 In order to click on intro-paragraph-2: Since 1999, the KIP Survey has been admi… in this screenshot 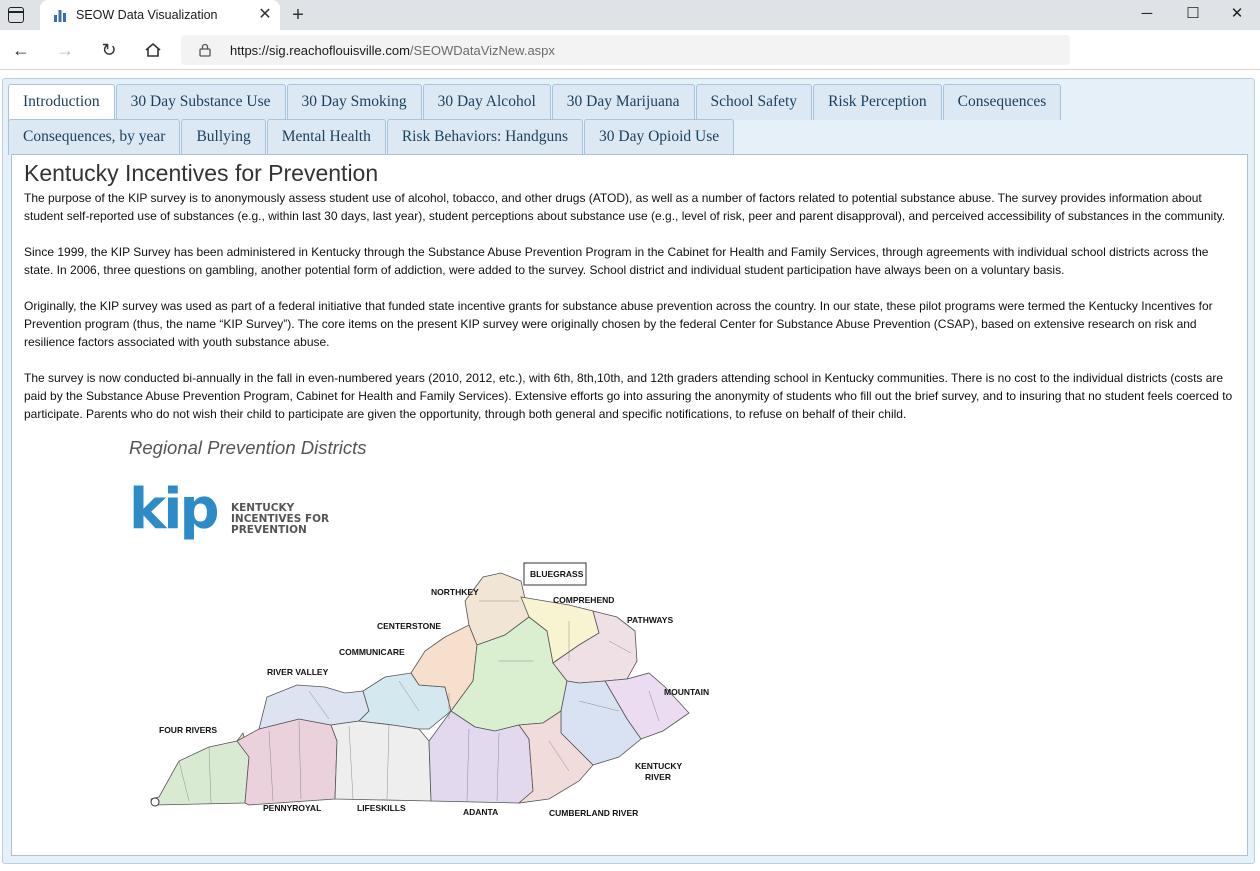, I will do `click(616, 261)`.